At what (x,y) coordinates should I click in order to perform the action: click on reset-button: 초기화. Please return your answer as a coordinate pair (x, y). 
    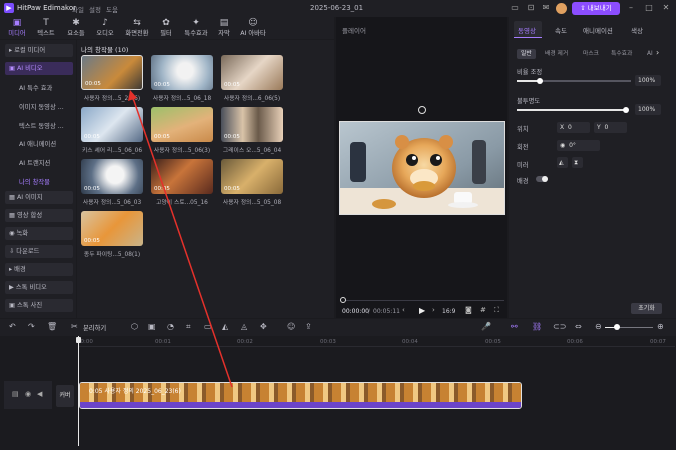
    Looking at the image, I should click on (646, 308).